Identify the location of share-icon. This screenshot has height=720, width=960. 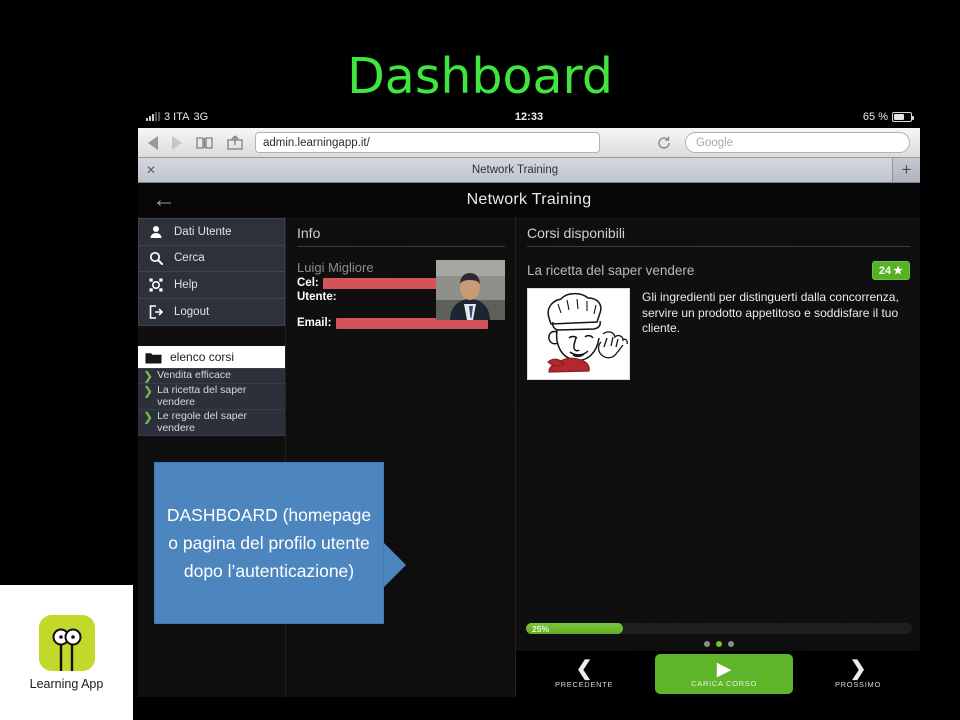
(235, 142).